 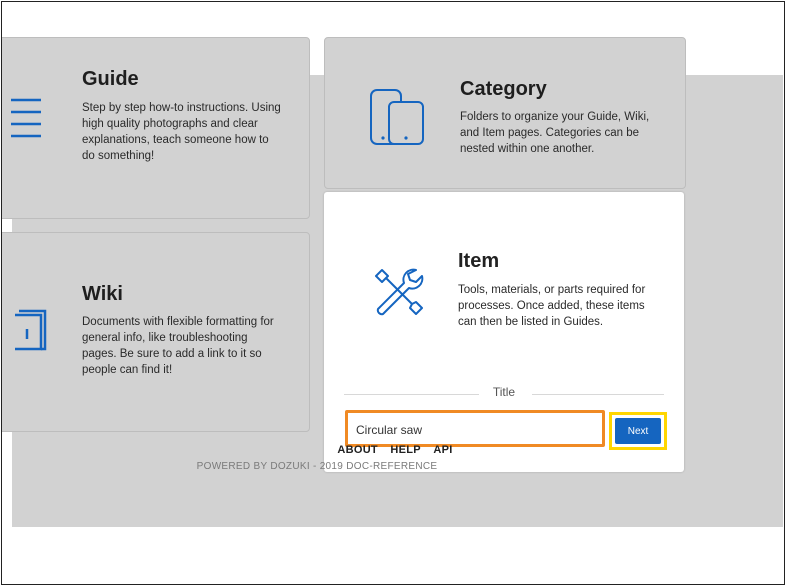 What do you see at coordinates (31, 330) in the screenshot?
I see `book-icon` at bounding box center [31, 330].